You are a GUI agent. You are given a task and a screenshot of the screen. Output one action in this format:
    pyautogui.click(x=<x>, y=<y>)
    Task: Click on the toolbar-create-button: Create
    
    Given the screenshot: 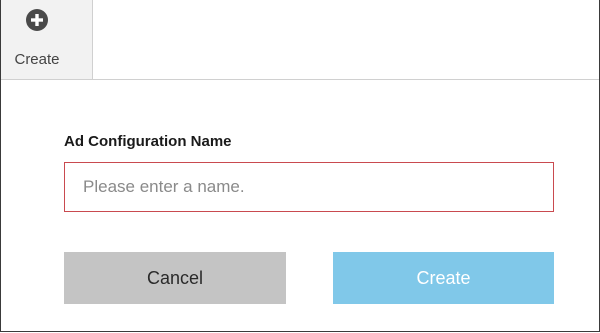 What is the action you would take?
    pyautogui.click(x=47, y=39)
    